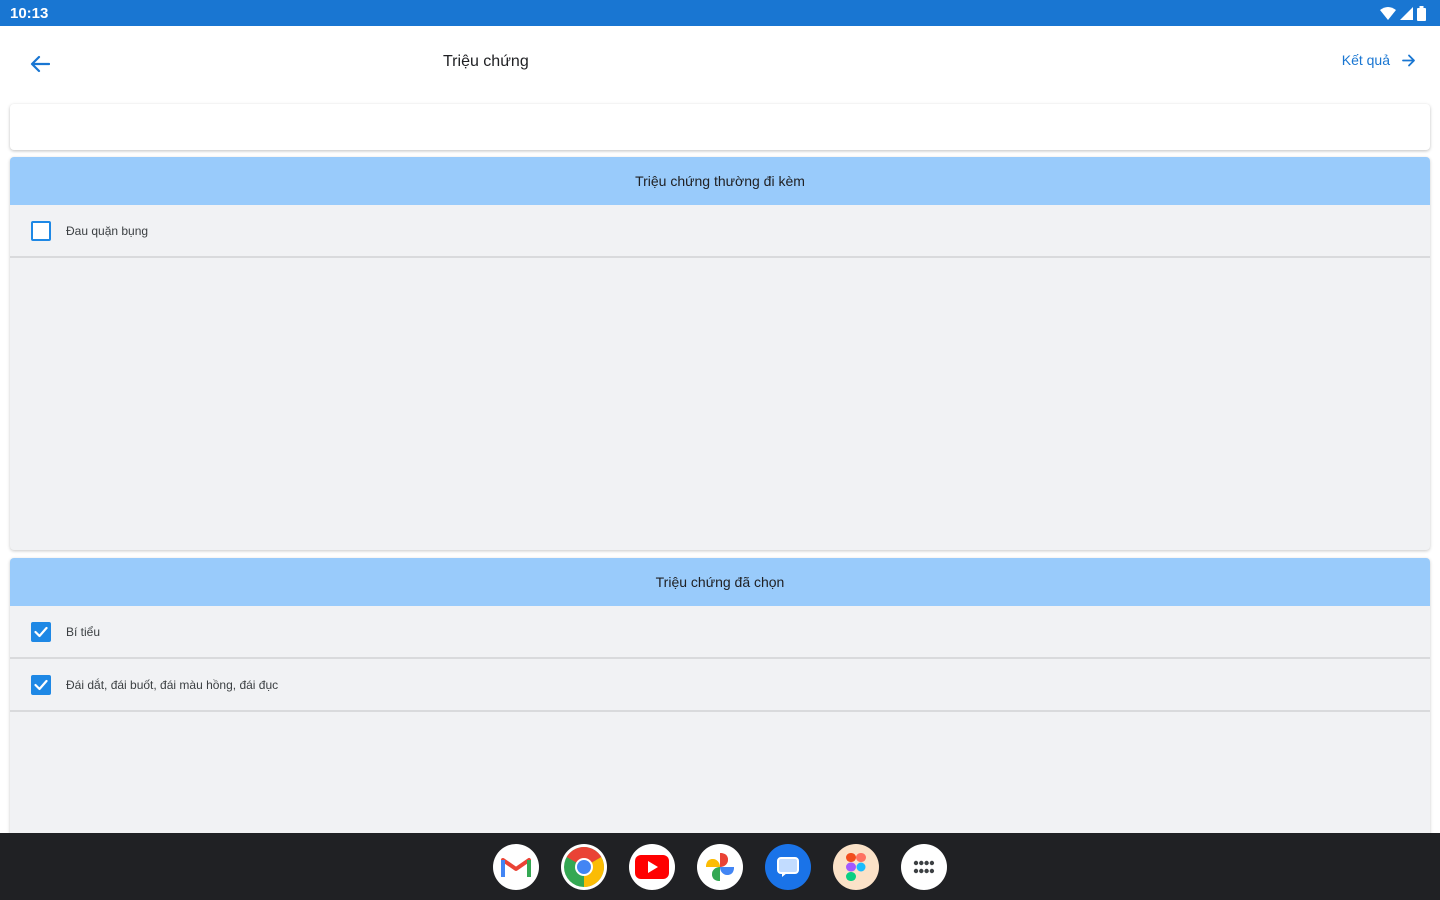 The width and height of the screenshot is (1440, 900). I want to click on gmail-icon, so click(516, 866).